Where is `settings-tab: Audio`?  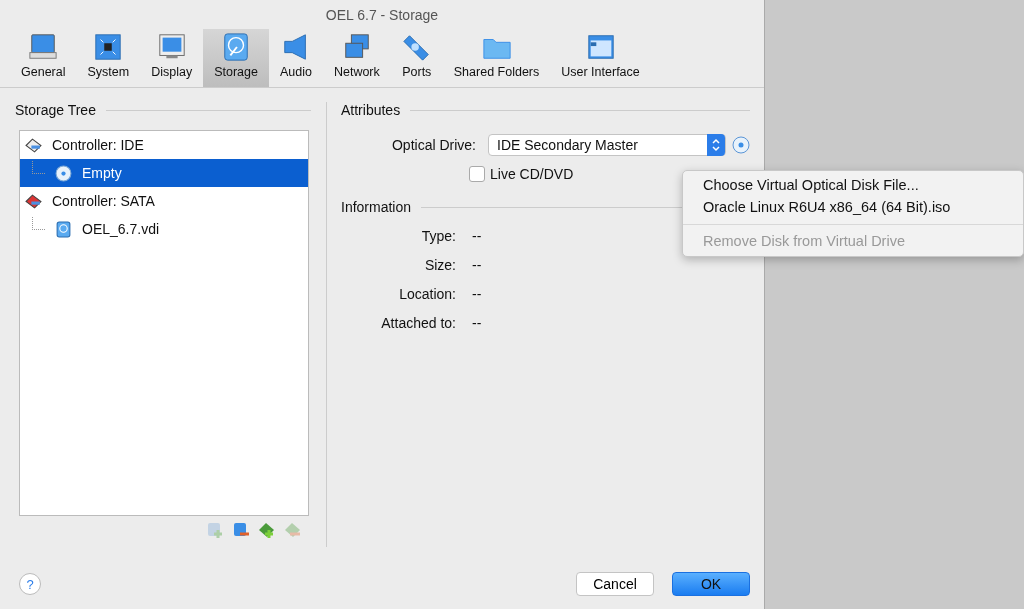 settings-tab: Audio is located at coordinates (295, 58).